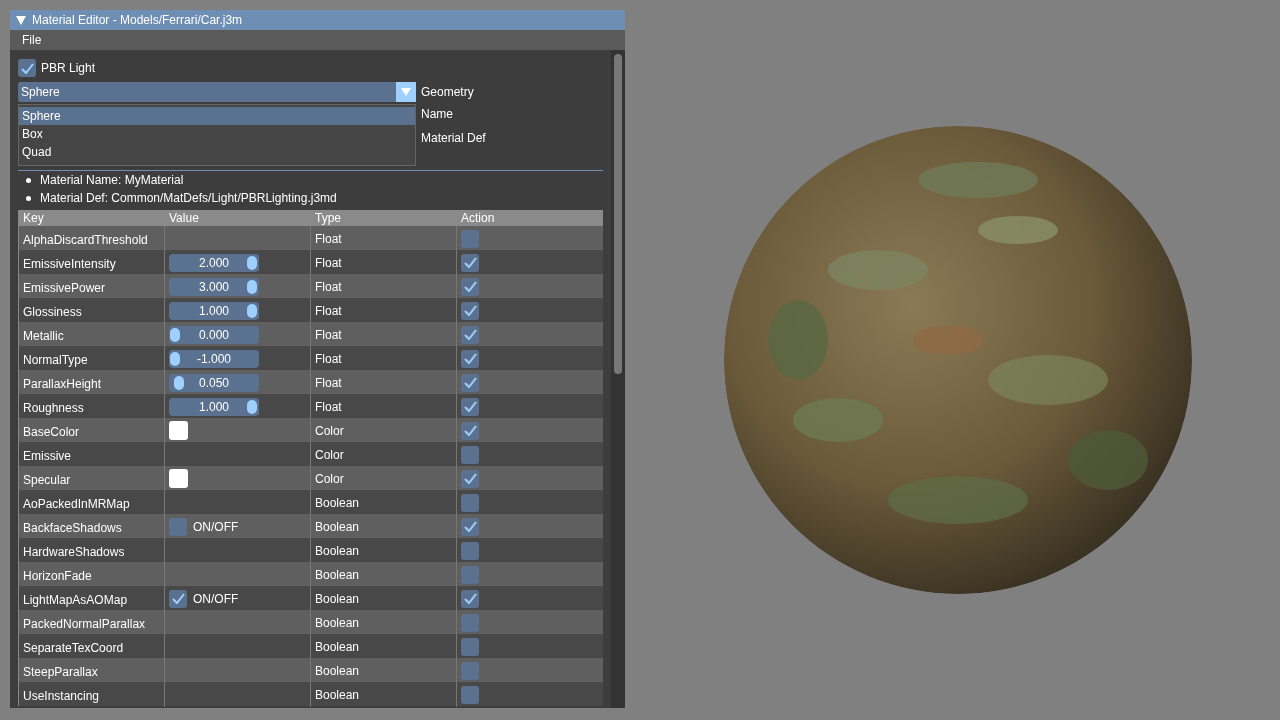 Image resolution: width=1280 pixels, height=720 pixels. I want to click on column-header: Value, so click(184, 218).